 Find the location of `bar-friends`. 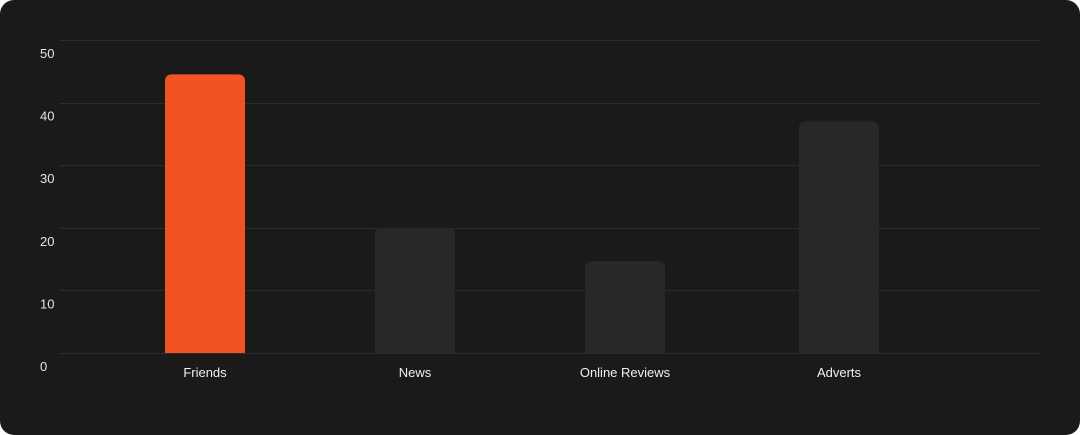

bar-friends is located at coordinates (205, 214).